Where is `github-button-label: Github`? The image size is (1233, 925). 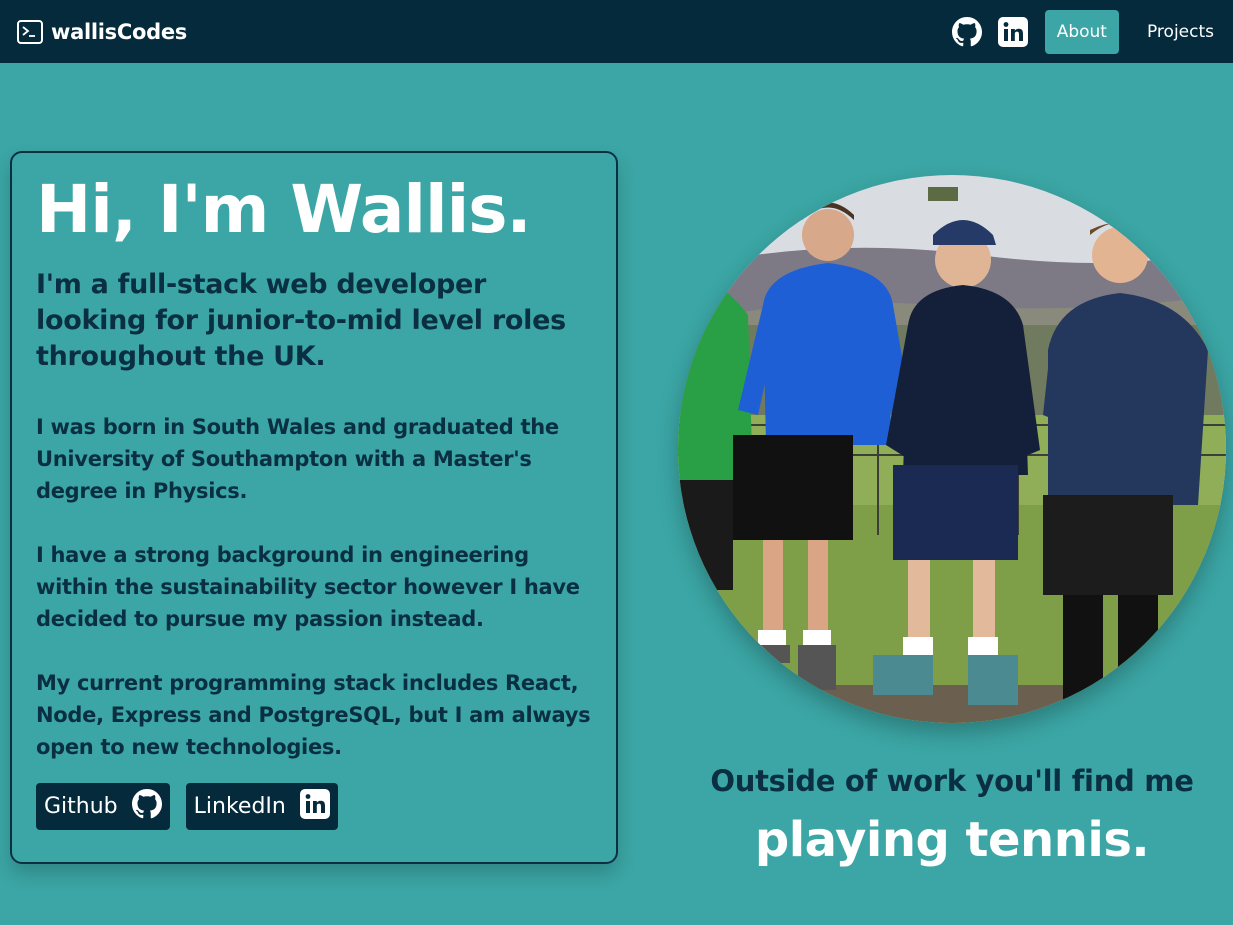 github-button-label: Github is located at coordinates (81, 806).